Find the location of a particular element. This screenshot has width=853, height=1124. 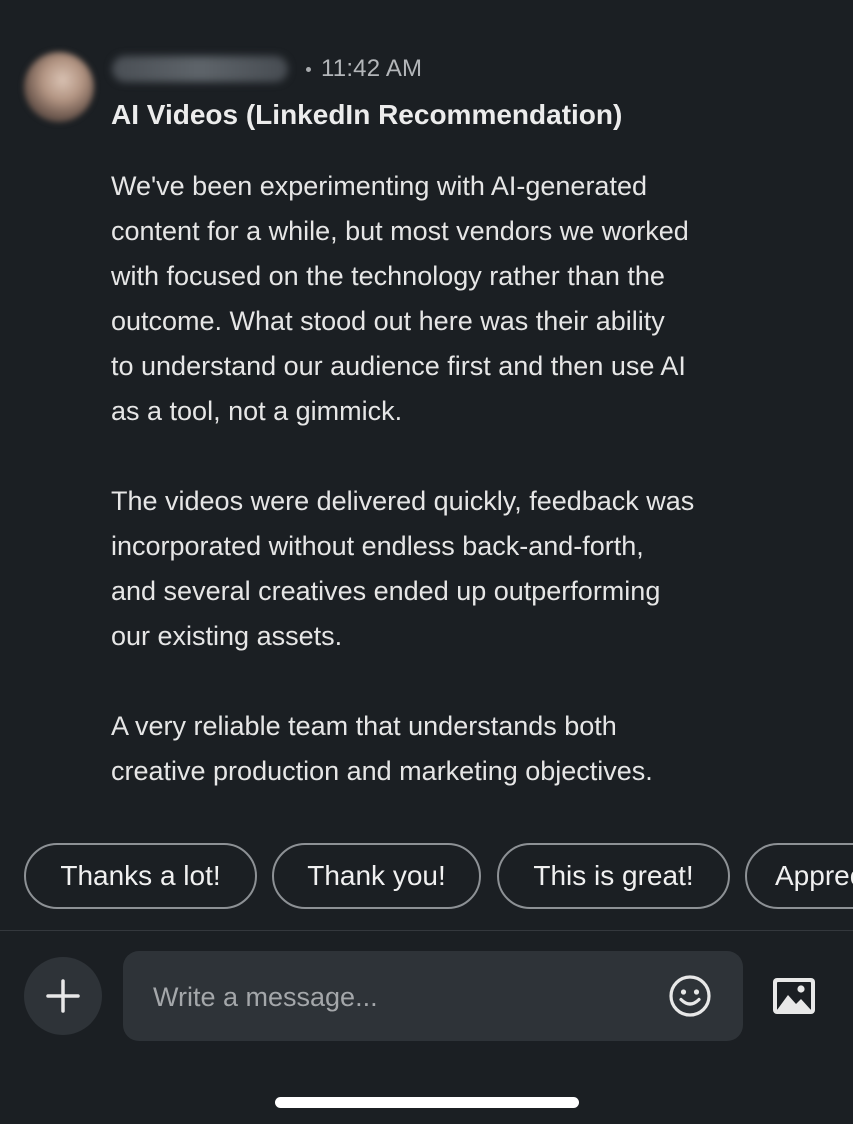

avatar is located at coordinates (59, 87).